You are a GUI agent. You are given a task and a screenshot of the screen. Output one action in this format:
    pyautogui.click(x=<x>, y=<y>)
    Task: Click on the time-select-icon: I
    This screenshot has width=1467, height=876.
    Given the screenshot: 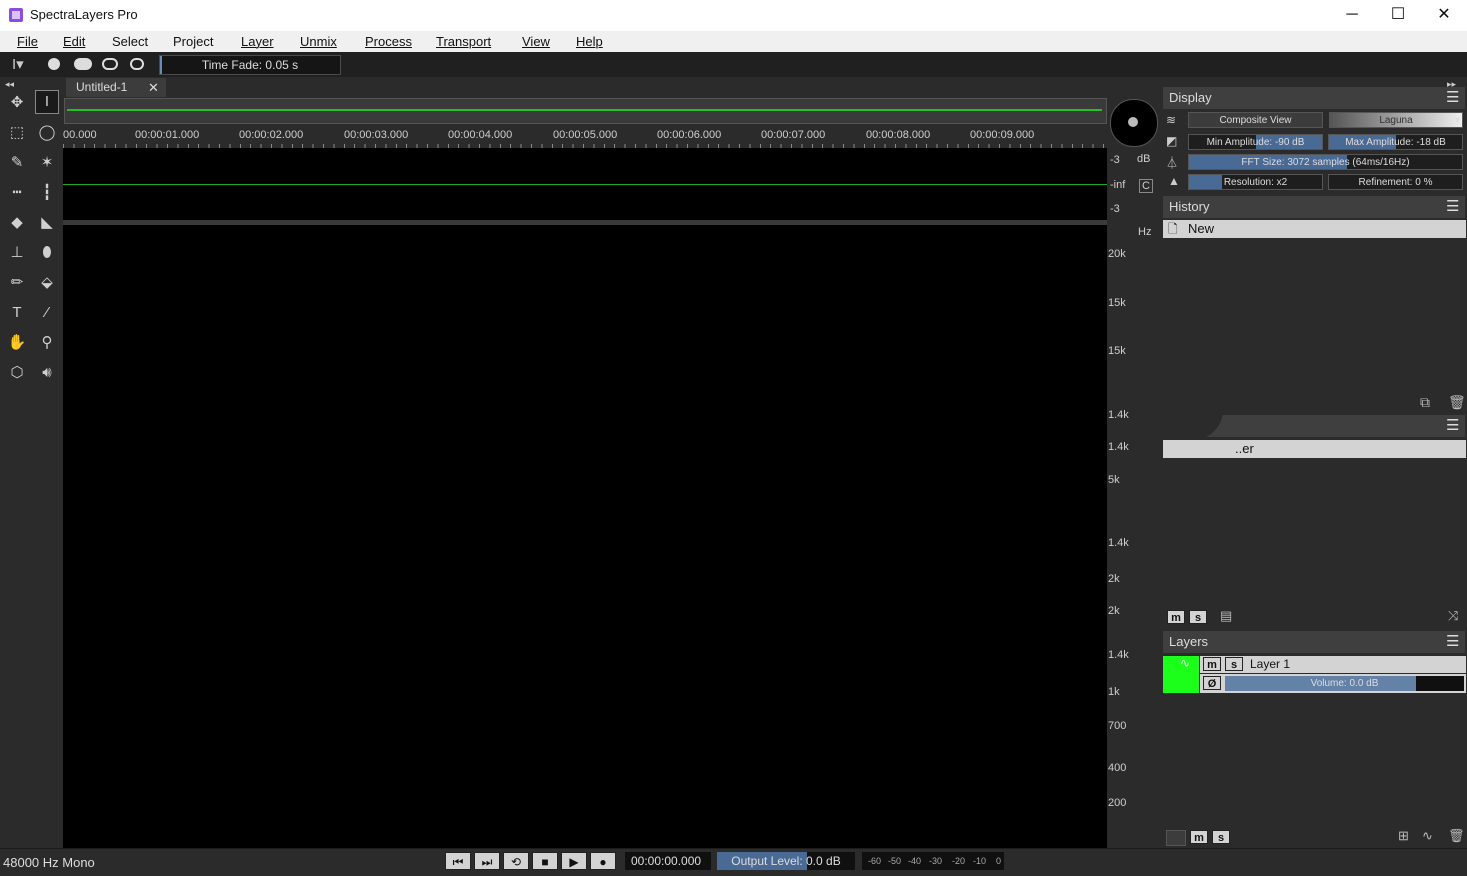 What is the action you would take?
    pyautogui.click(x=47, y=102)
    